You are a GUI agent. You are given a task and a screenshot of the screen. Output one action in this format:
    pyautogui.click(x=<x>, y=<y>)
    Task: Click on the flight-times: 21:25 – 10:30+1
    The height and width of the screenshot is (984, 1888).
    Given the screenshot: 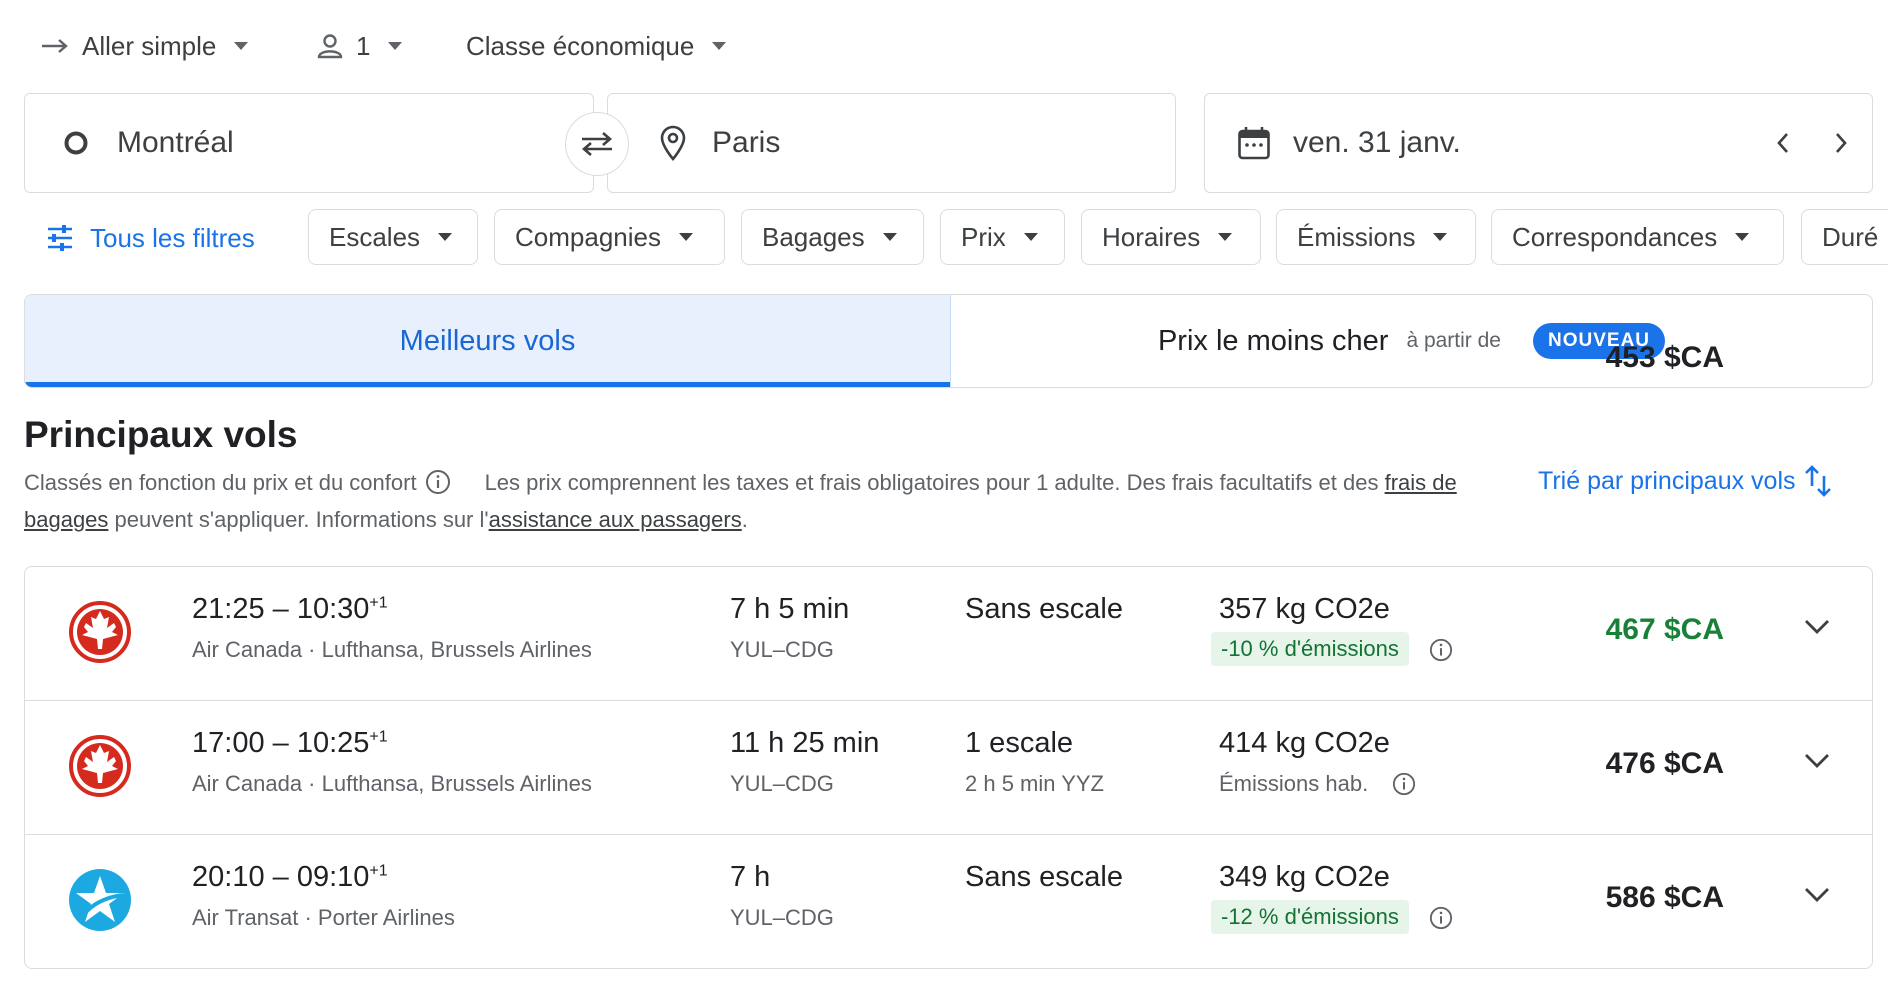 What is the action you would take?
    pyautogui.click(x=290, y=609)
    